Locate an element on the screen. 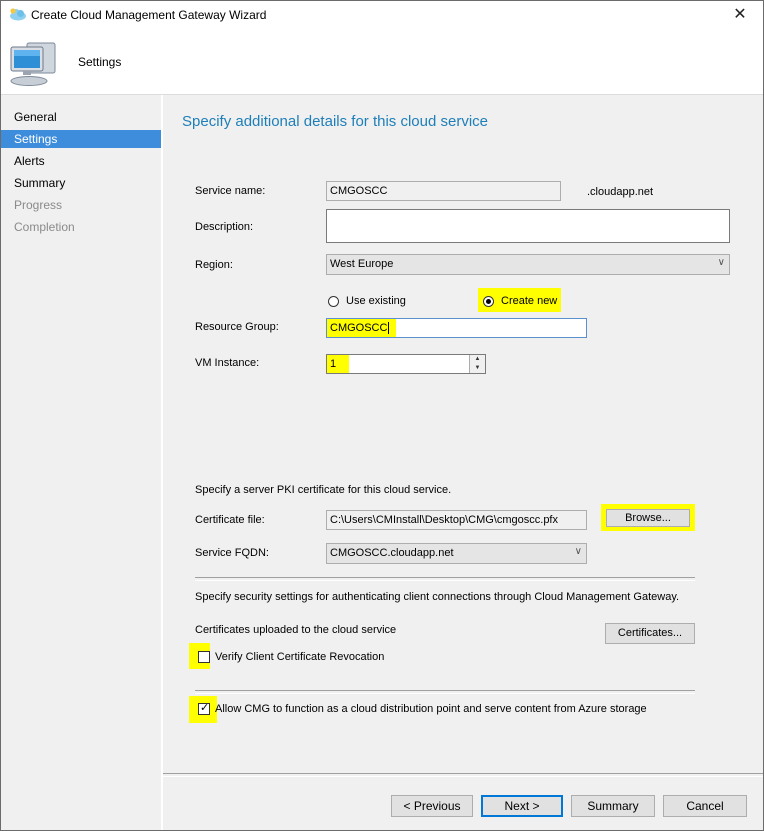 Image resolution: width=764 pixels, height=831 pixels. footer-separator is located at coordinates (463, 775).